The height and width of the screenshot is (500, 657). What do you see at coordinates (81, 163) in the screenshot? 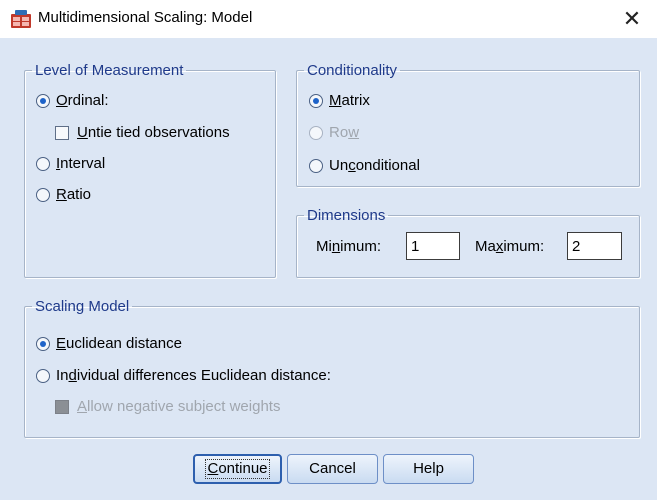
I see `interval-label: Interval` at bounding box center [81, 163].